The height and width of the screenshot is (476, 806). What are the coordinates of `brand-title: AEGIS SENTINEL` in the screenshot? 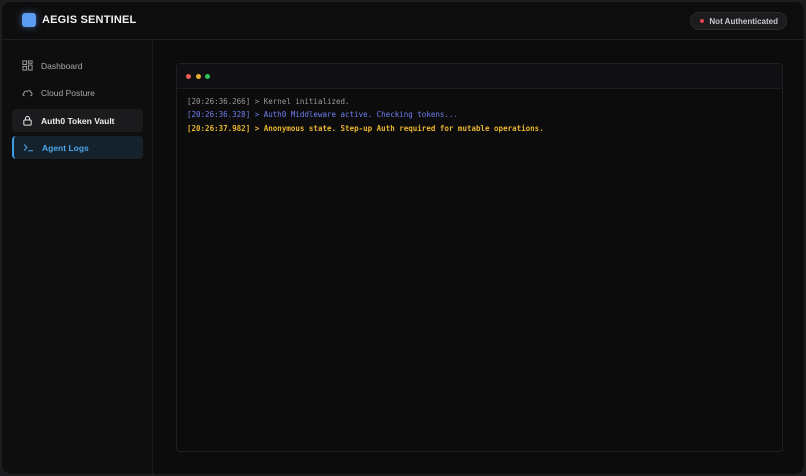 It's located at (89, 20).